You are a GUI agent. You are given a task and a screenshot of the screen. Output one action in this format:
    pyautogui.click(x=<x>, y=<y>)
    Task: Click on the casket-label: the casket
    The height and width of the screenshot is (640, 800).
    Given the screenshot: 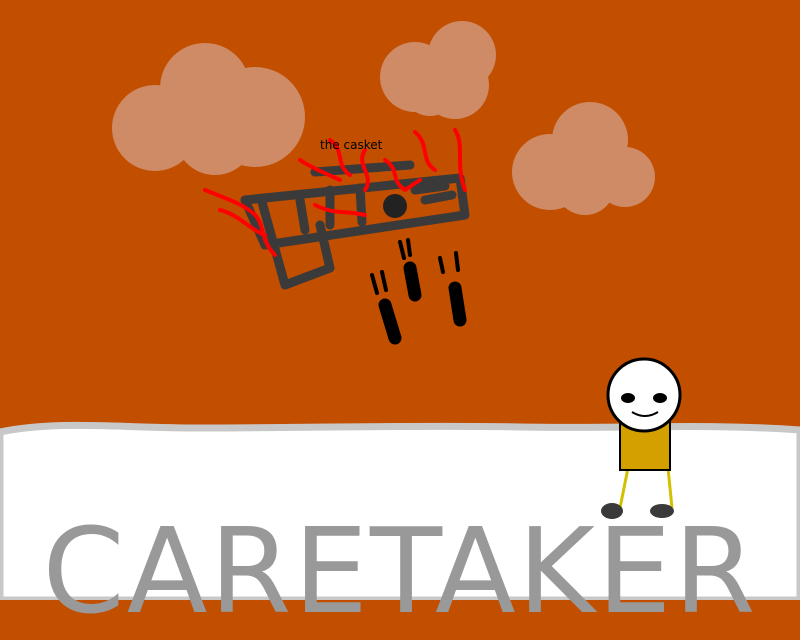 What is the action you would take?
    pyautogui.click(x=351, y=145)
    